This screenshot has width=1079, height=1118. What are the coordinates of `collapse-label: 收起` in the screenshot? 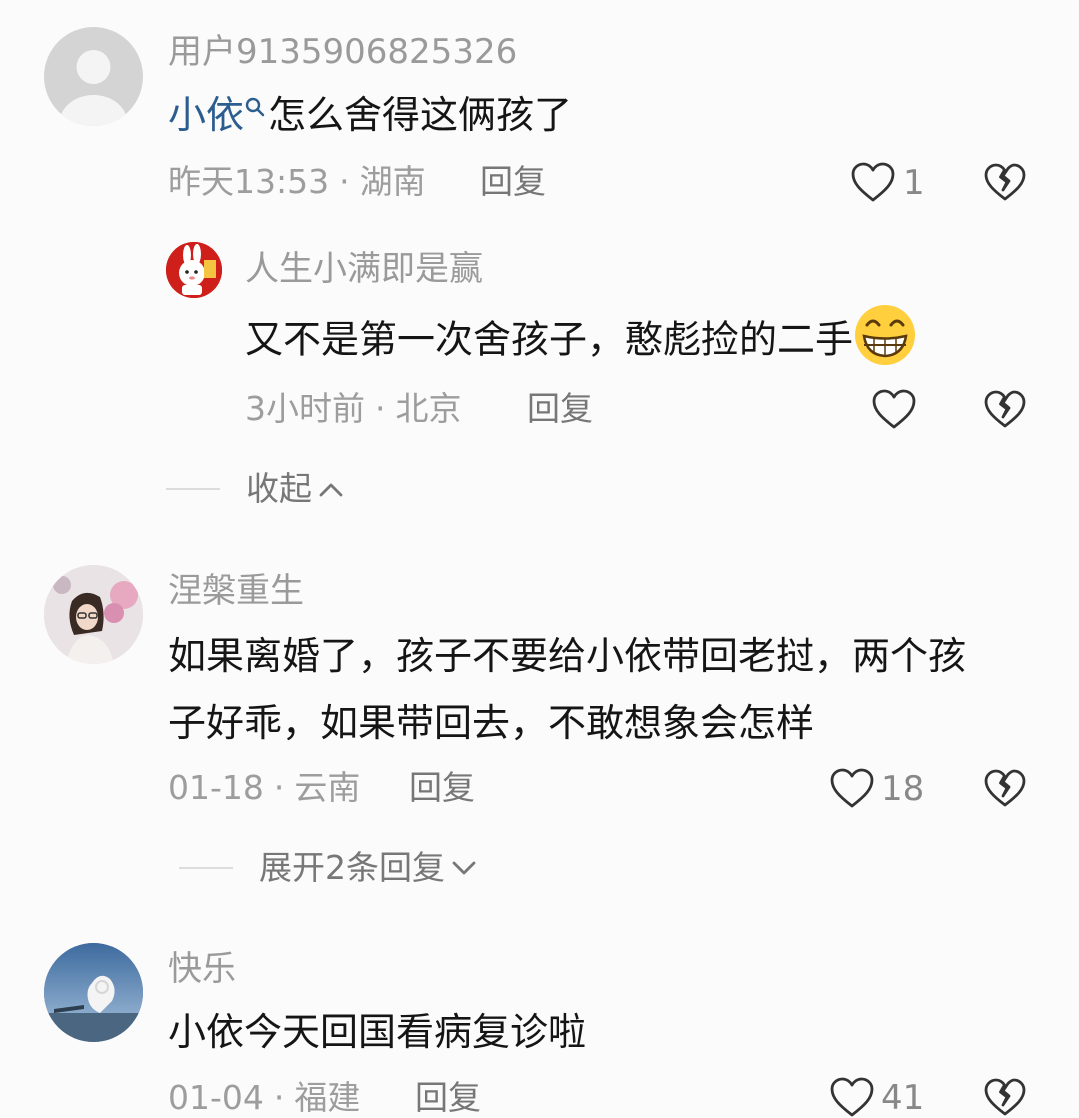 It's located at (279, 488).